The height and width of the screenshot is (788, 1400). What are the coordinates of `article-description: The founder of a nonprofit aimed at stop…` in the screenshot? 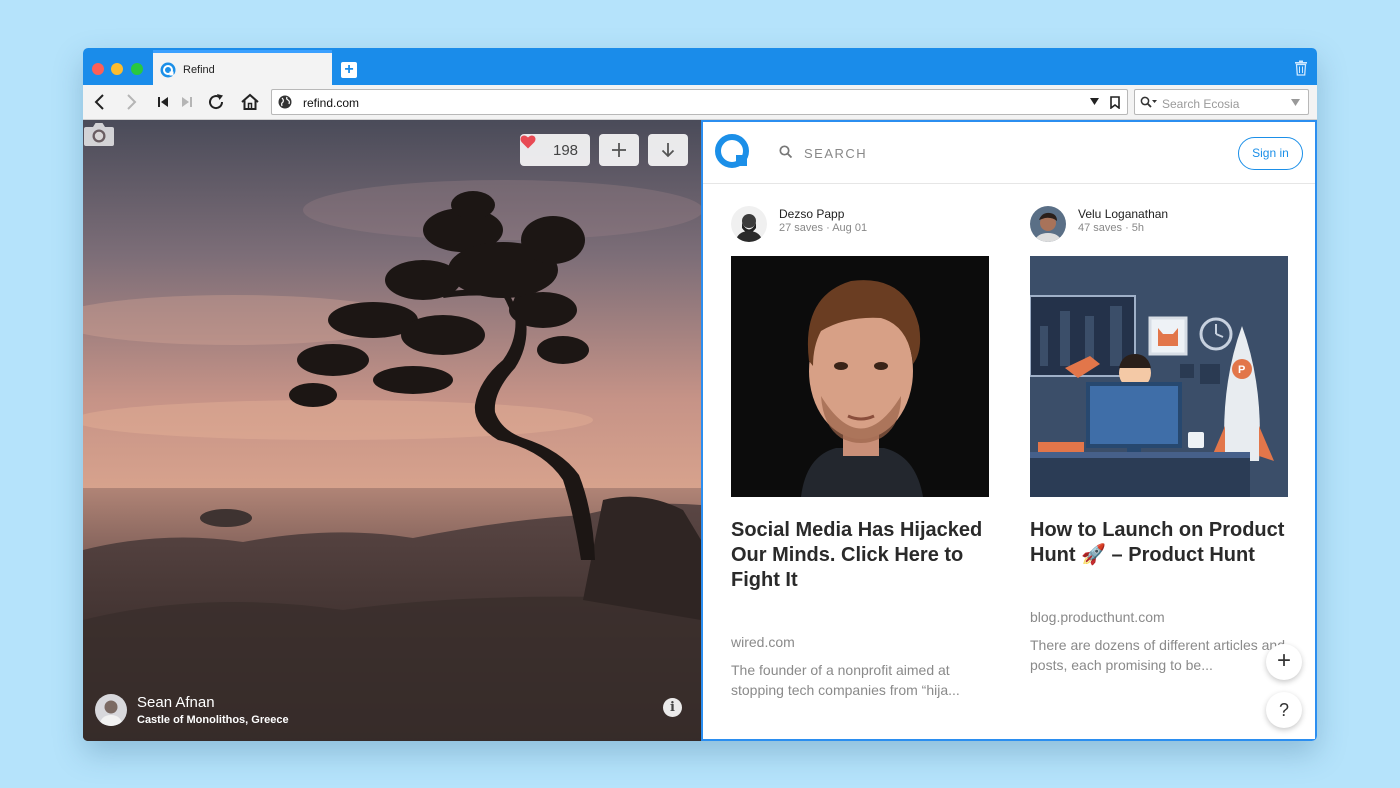 It's located at (845, 680).